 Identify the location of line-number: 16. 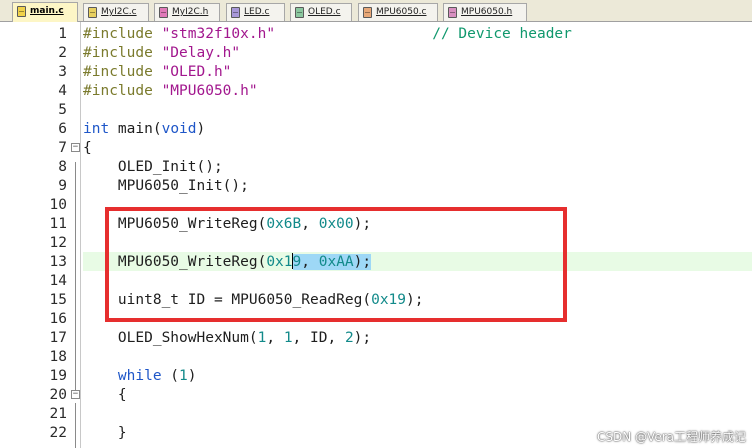
(58, 319).